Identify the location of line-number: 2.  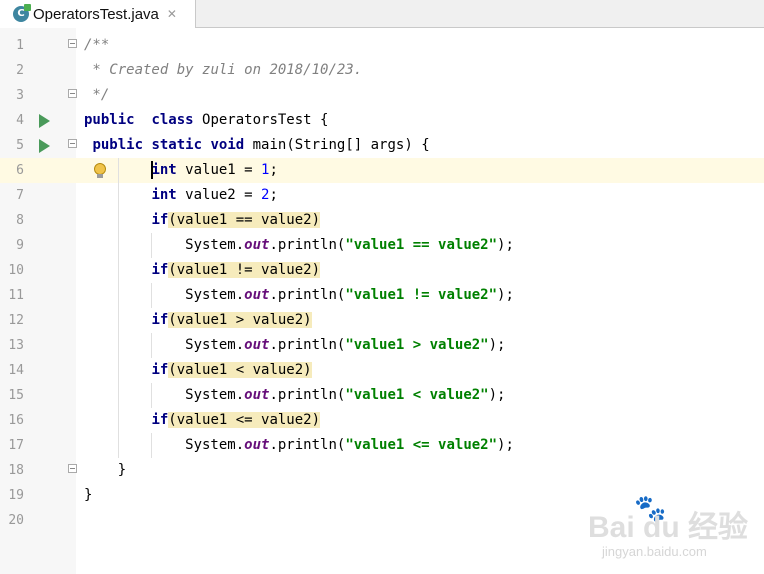
(20, 70).